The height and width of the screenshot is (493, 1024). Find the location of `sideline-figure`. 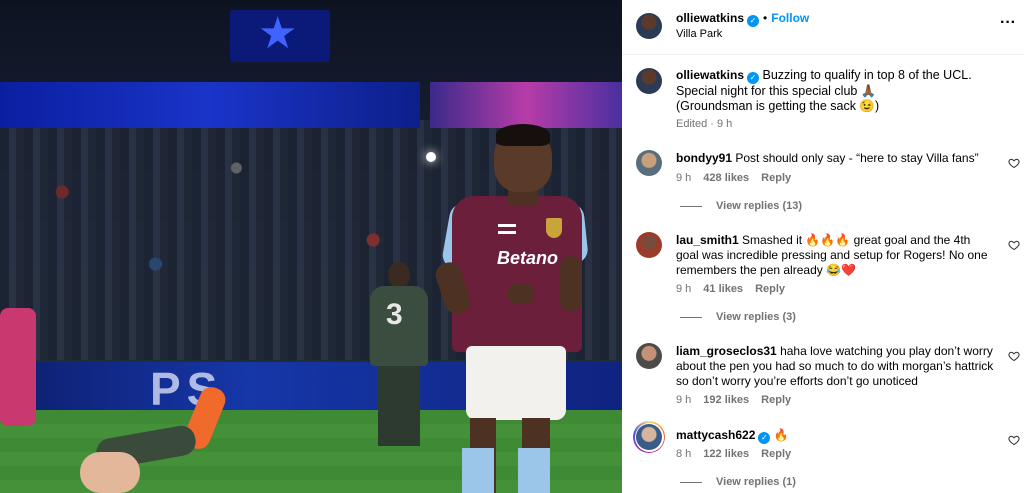

sideline-figure is located at coordinates (18, 367).